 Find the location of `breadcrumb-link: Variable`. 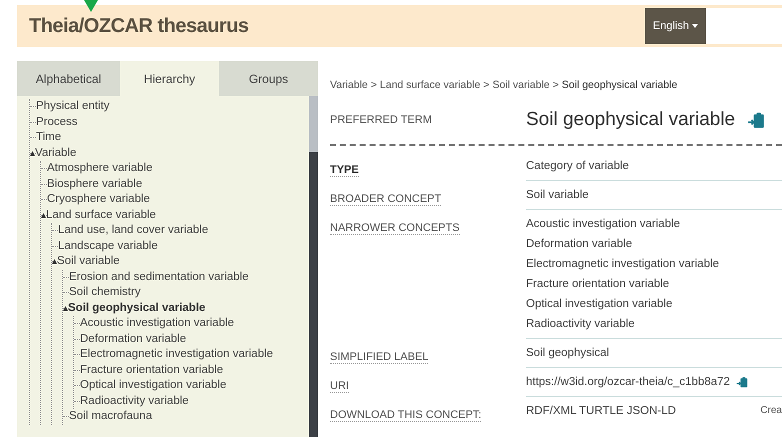

breadcrumb-link: Variable is located at coordinates (349, 86).